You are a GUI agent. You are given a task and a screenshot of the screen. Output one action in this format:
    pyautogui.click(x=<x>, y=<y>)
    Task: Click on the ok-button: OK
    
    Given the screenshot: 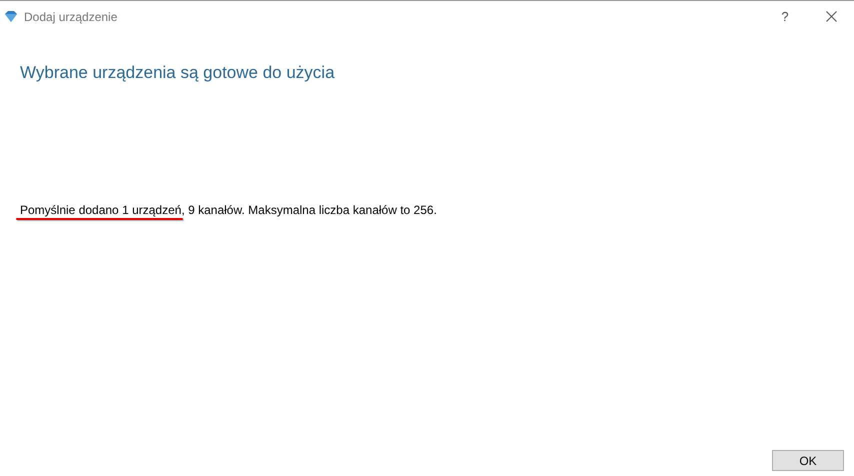 What is the action you would take?
    pyautogui.click(x=808, y=460)
    